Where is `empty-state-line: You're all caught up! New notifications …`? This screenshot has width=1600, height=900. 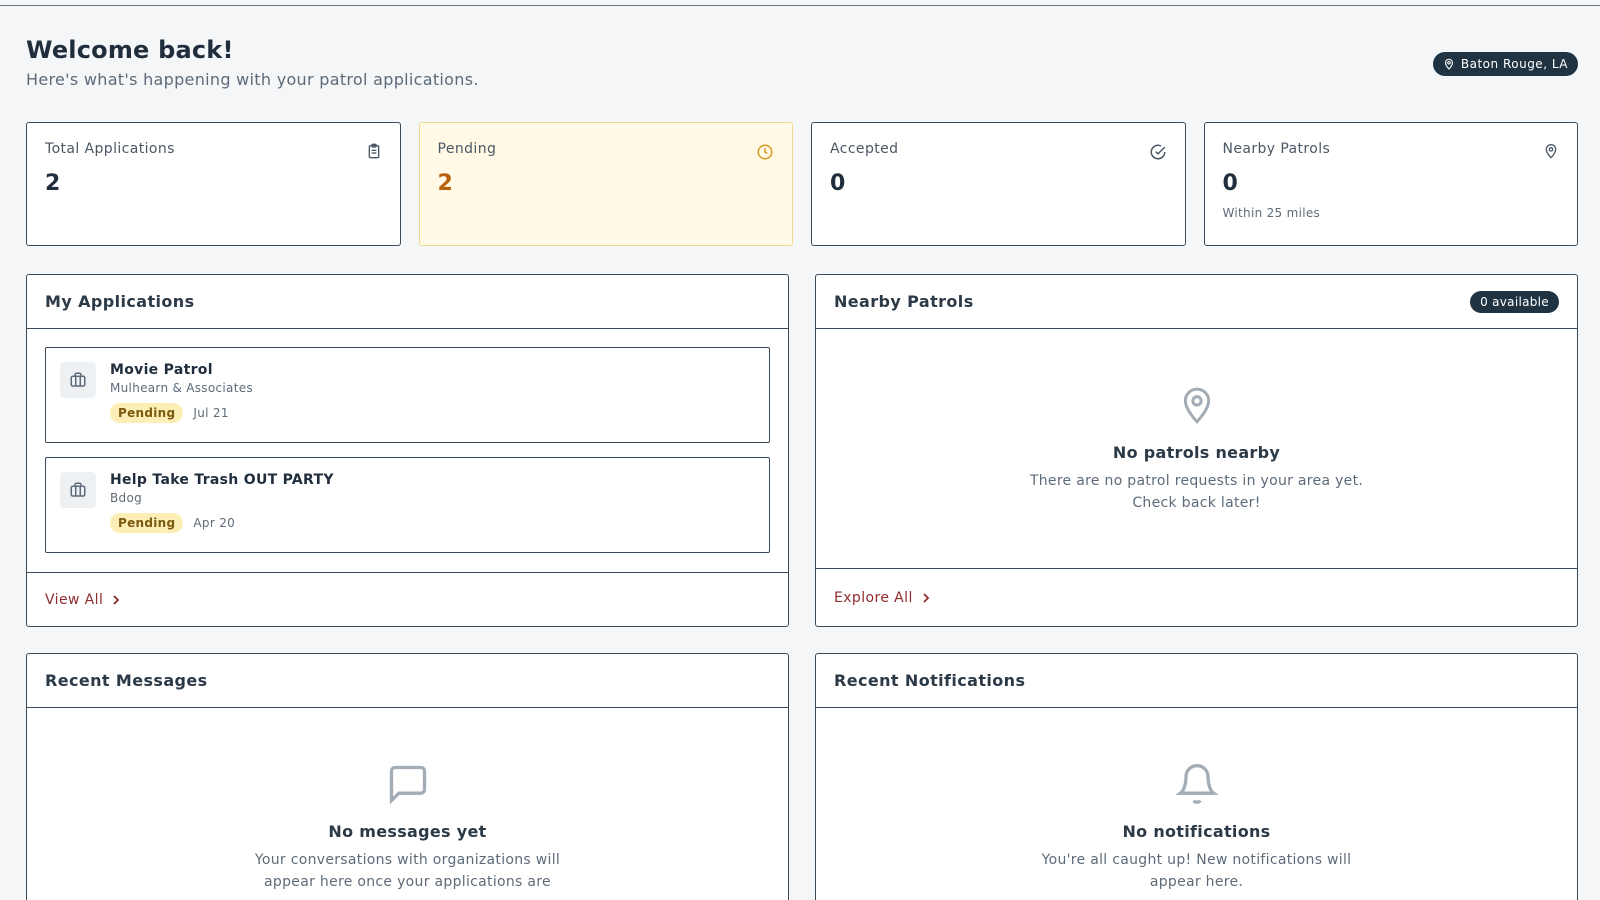 empty-state-line: You're all caught up! New notifications … is located at coordinates (1196, 860).